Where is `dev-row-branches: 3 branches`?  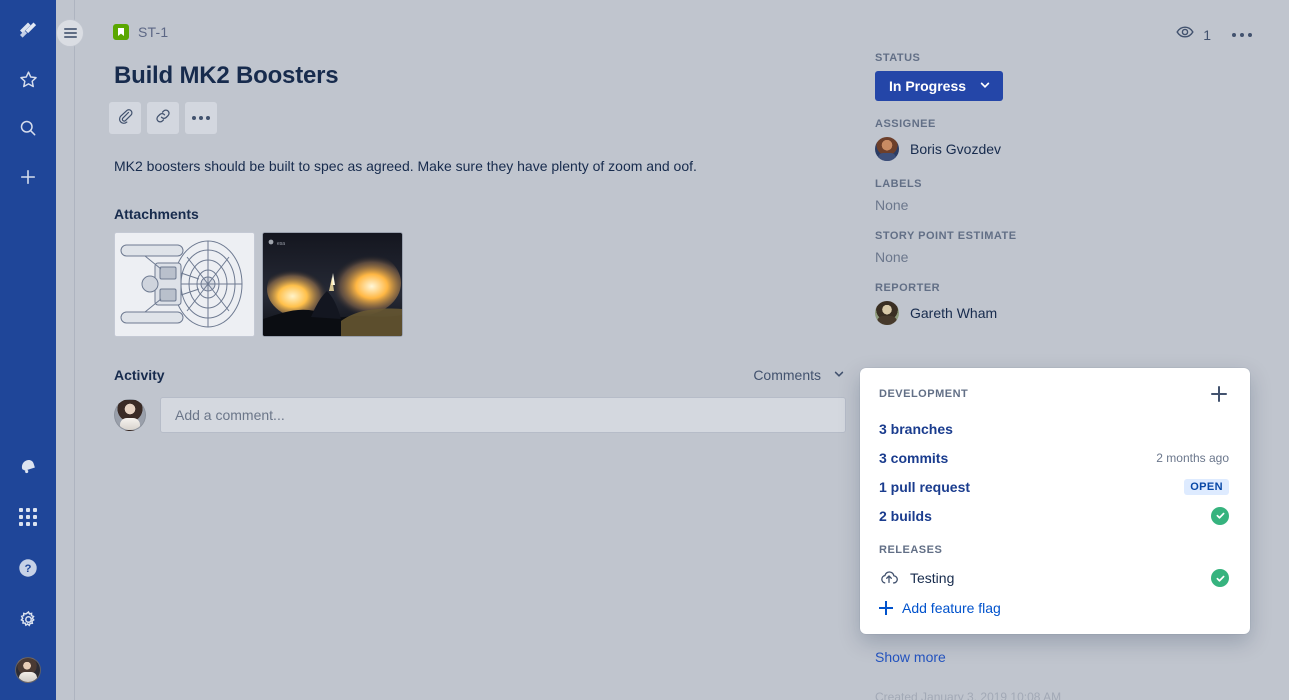
dev-row-branches: 3 branches is located at coordinates (1054, 428).